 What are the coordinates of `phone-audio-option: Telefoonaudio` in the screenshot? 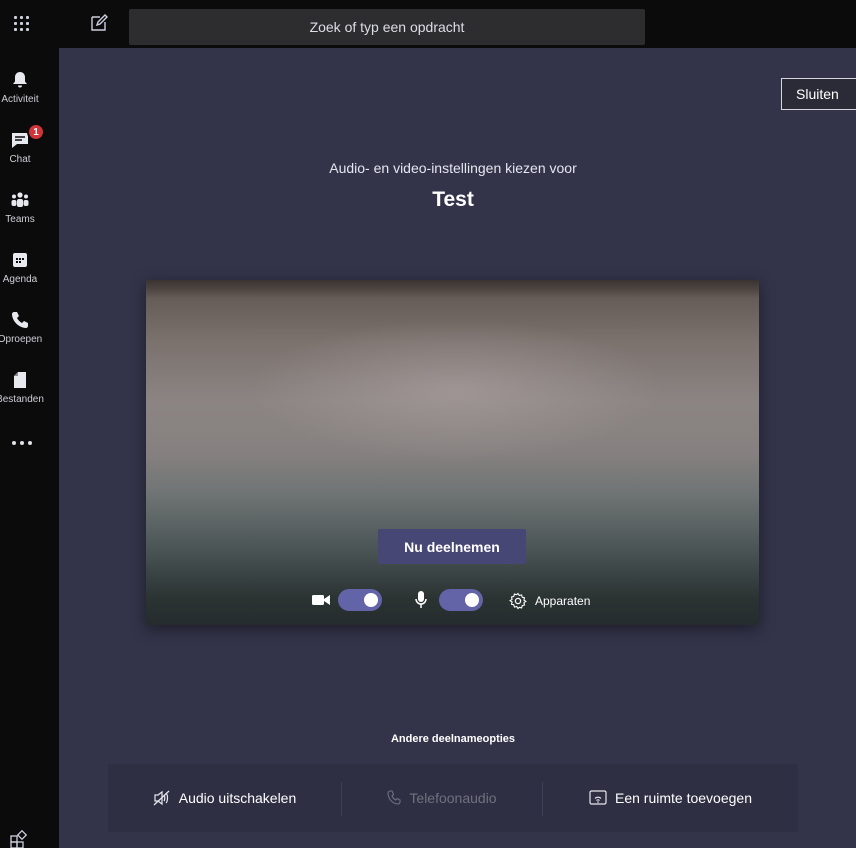 It's located at (442, 798).